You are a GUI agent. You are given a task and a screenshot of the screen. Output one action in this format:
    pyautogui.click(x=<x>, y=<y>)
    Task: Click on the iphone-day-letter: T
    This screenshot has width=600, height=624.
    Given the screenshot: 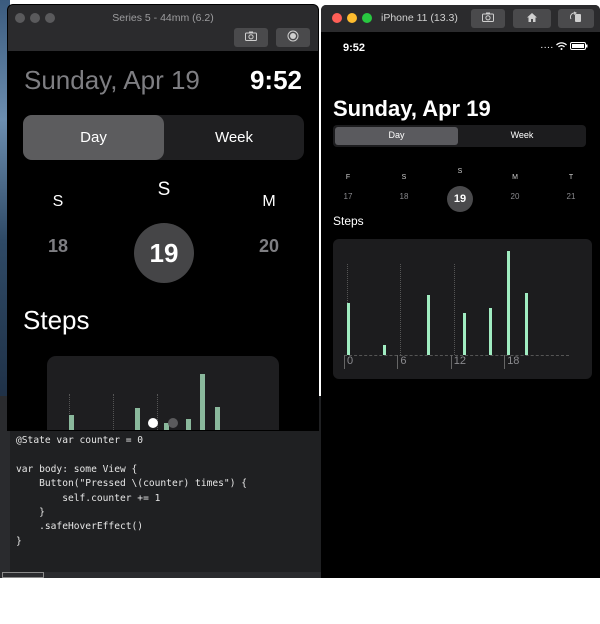 What is the action you would take?
    pyautogui.click(x=571, y=177)
    